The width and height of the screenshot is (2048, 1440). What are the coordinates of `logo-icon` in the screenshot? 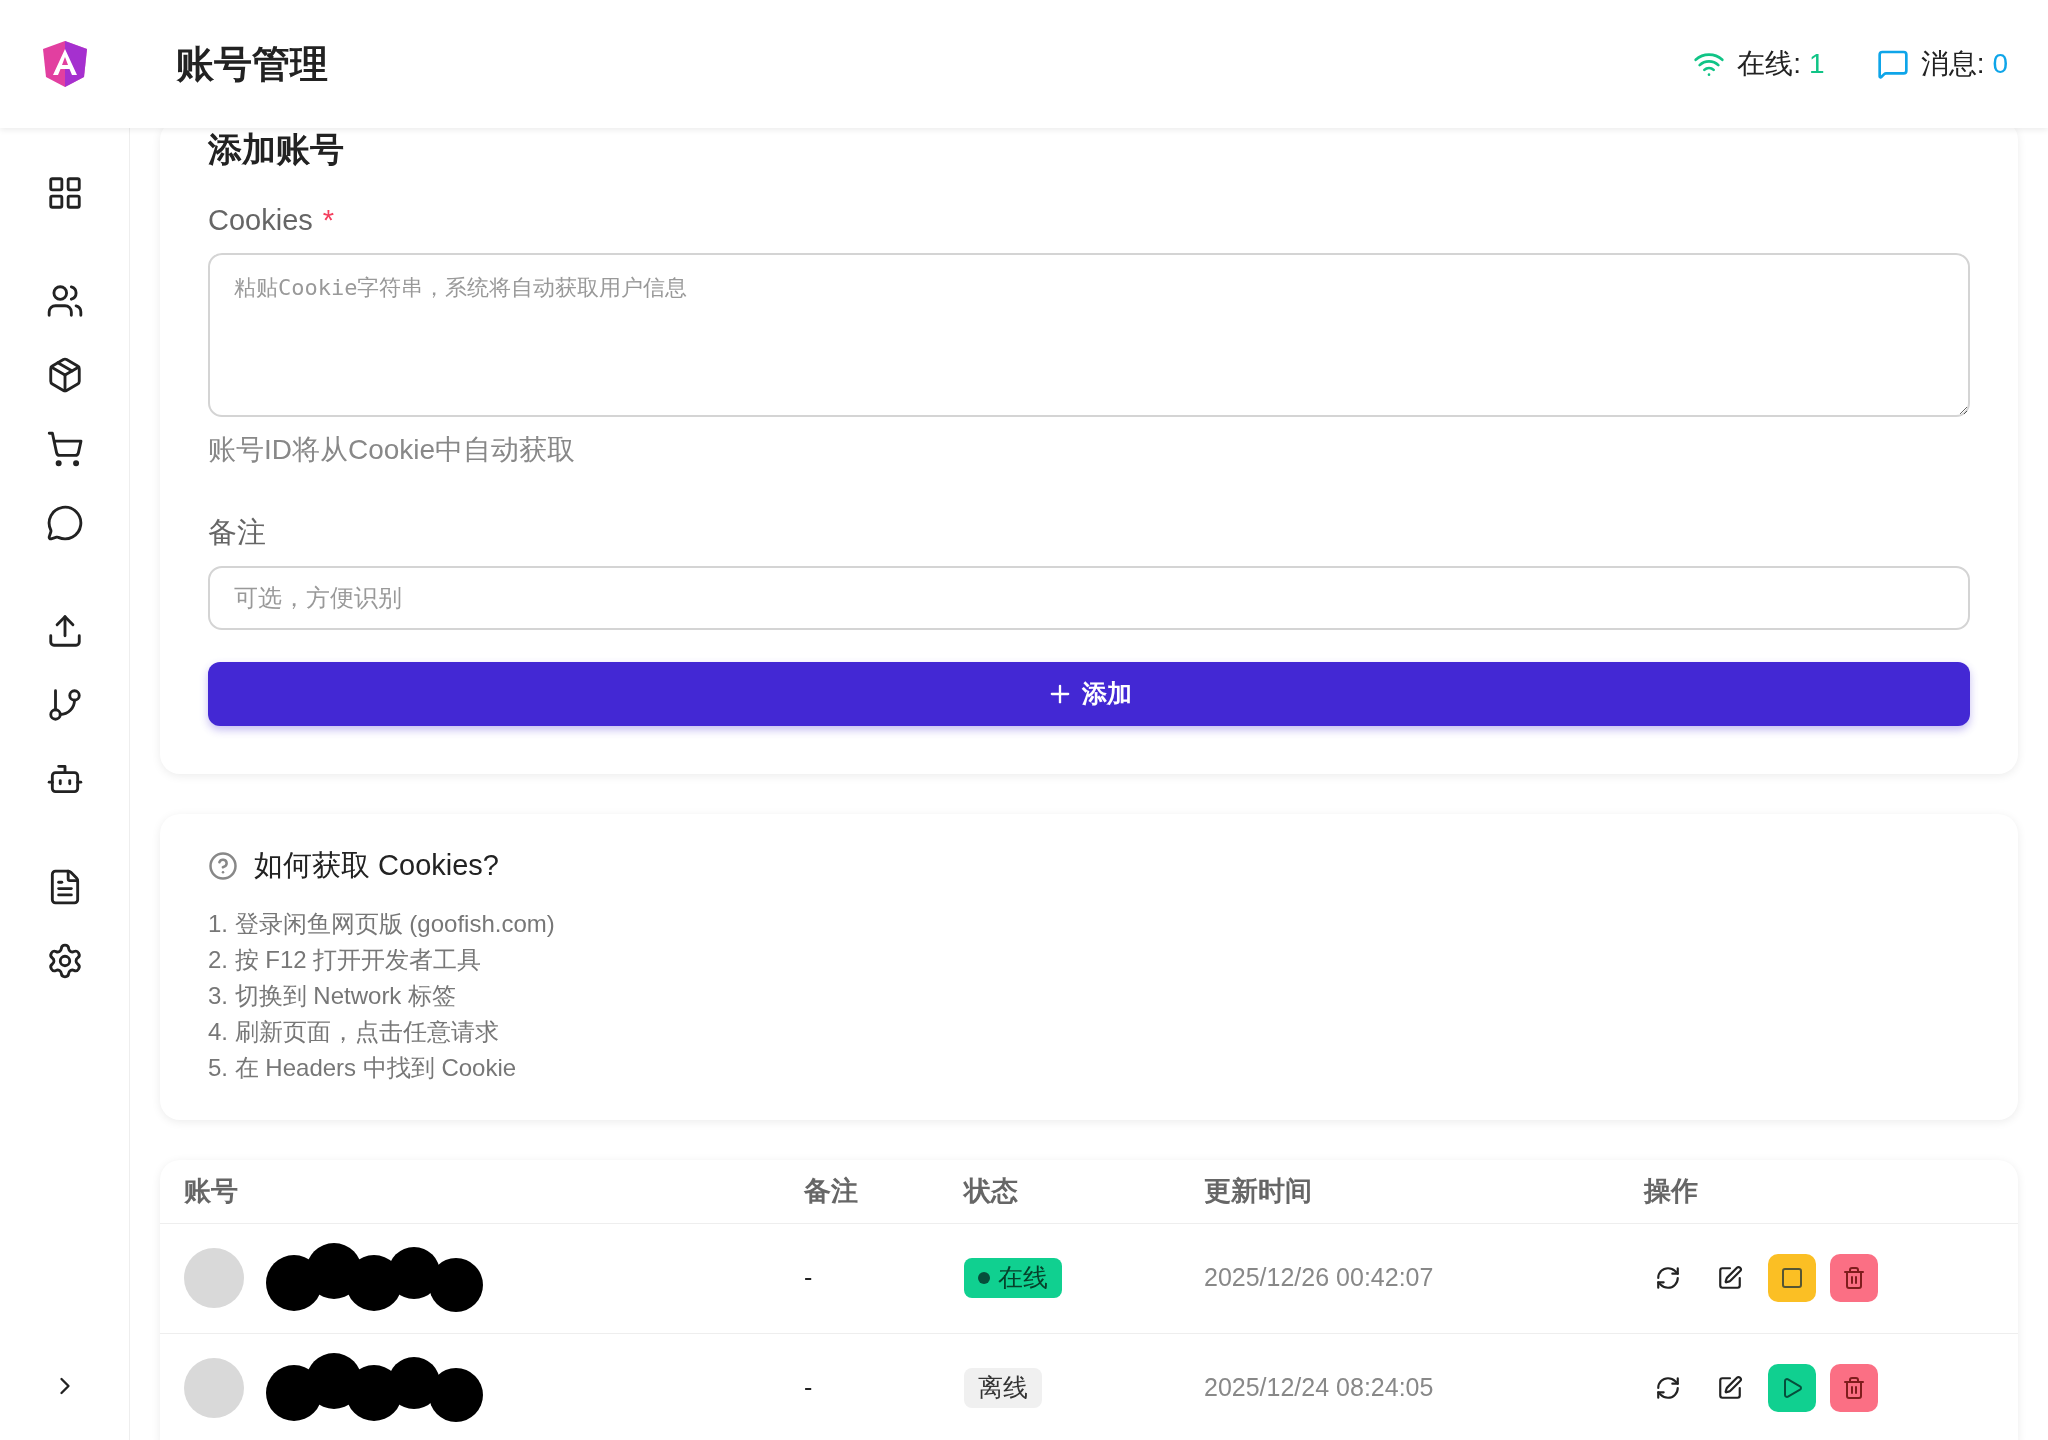 It's located at (65, 64).